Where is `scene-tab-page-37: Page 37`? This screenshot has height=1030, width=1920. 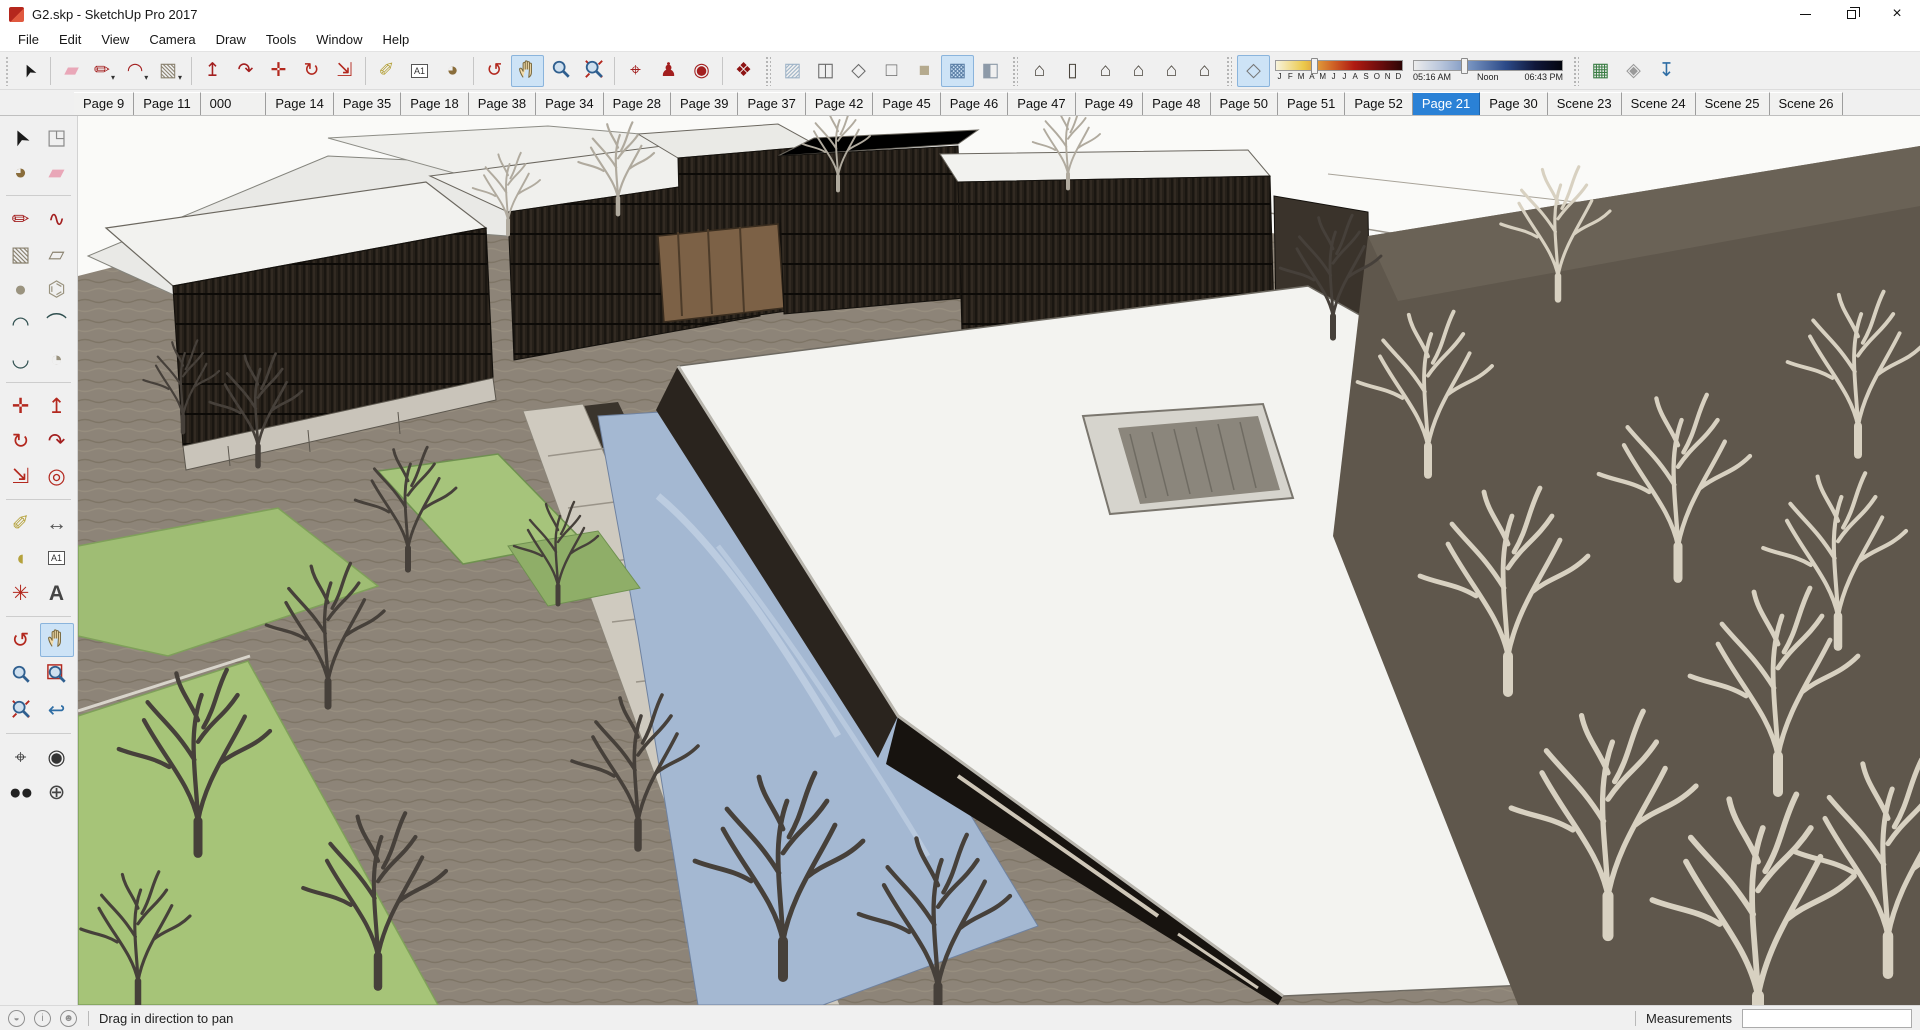 scene-tab-page-37: Page 37 is located at coordinates (772, 103).